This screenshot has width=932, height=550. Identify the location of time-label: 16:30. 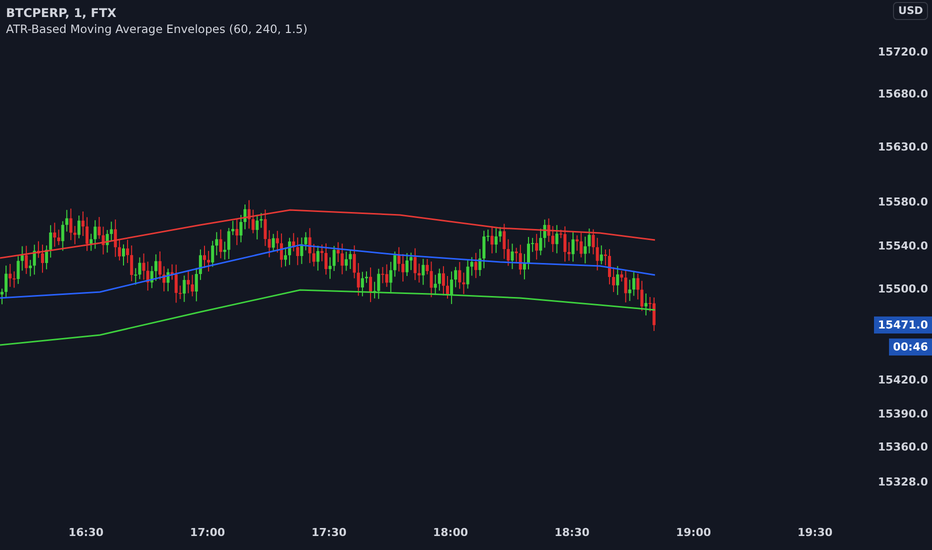
(86, 532).